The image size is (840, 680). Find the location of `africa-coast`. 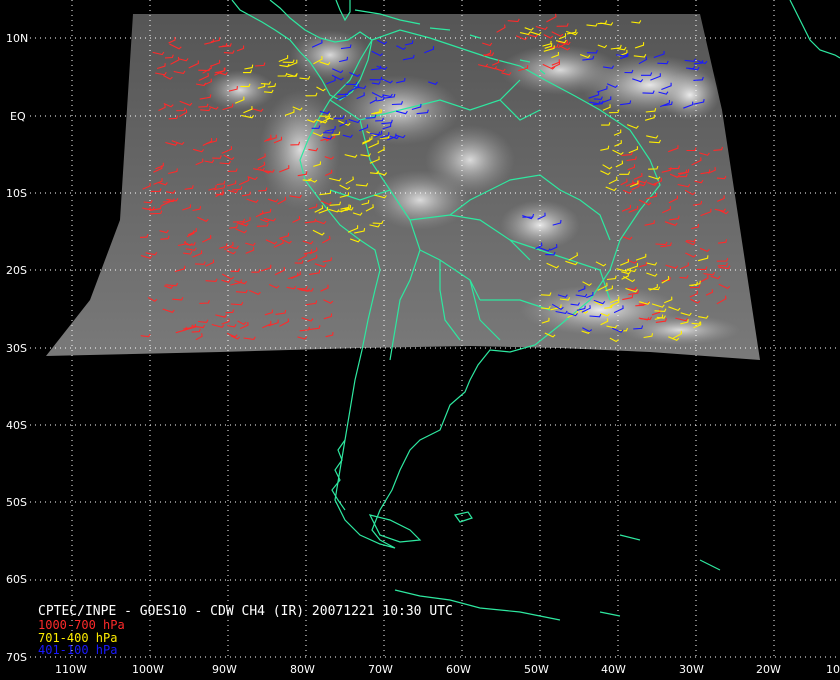

africa-coast is located at coordinates (814, 29).